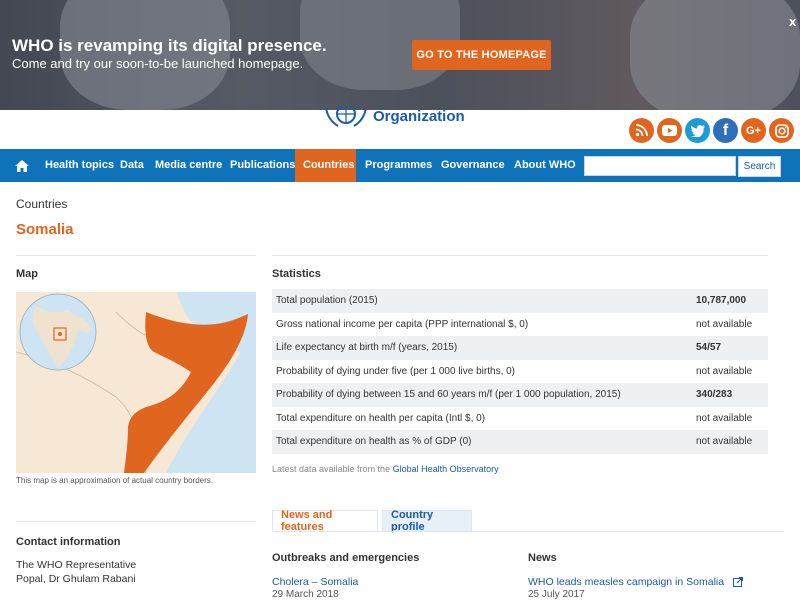  What do you see at coordinates (528, 531) in the screenshot?
I see `tabs-baseline` at bounding box center [528, 531].